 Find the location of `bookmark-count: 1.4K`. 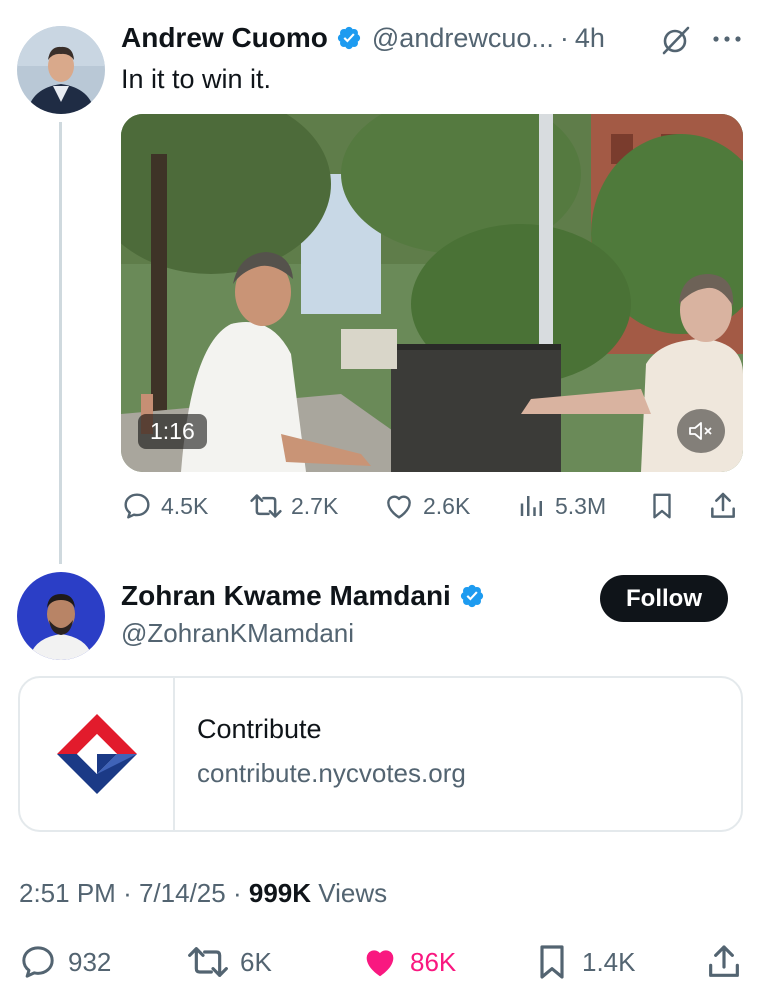

bookmark-count: 1.4K is located at coordinates (609, 961).